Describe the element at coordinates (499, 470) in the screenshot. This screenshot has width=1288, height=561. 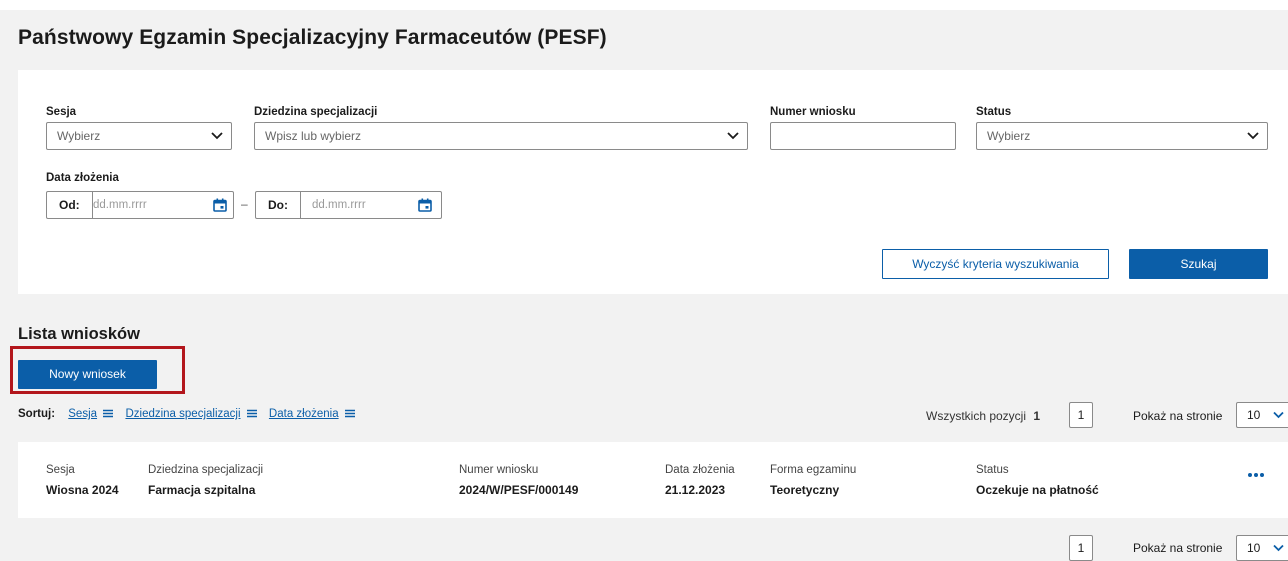
I see `col-header-numer: Numer wniosku` at that location.